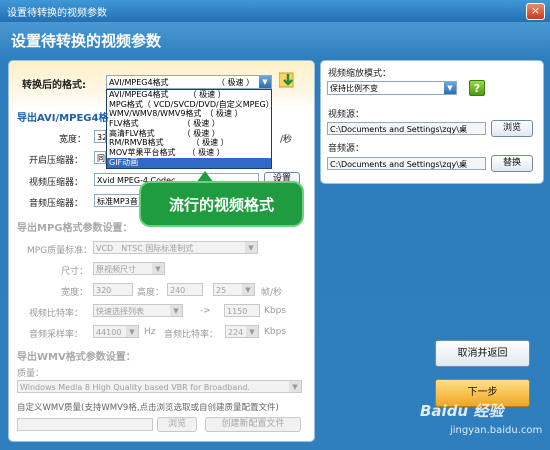  I want to click on mpg-video-bitrate-label: 视频比特率：, so click(56, 314).